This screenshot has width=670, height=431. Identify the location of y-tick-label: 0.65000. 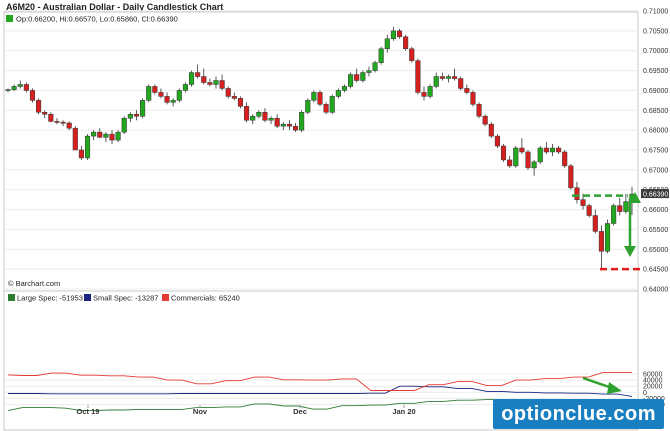
(655, 250).